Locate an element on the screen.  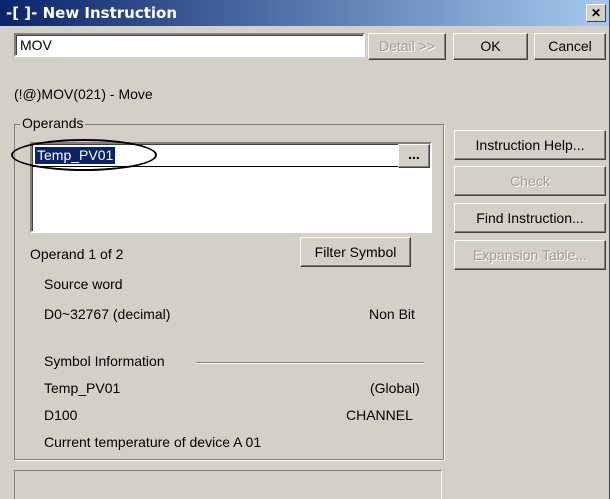
filter-symbol-button: Filter Symbol is located at coordinates (355, 252).